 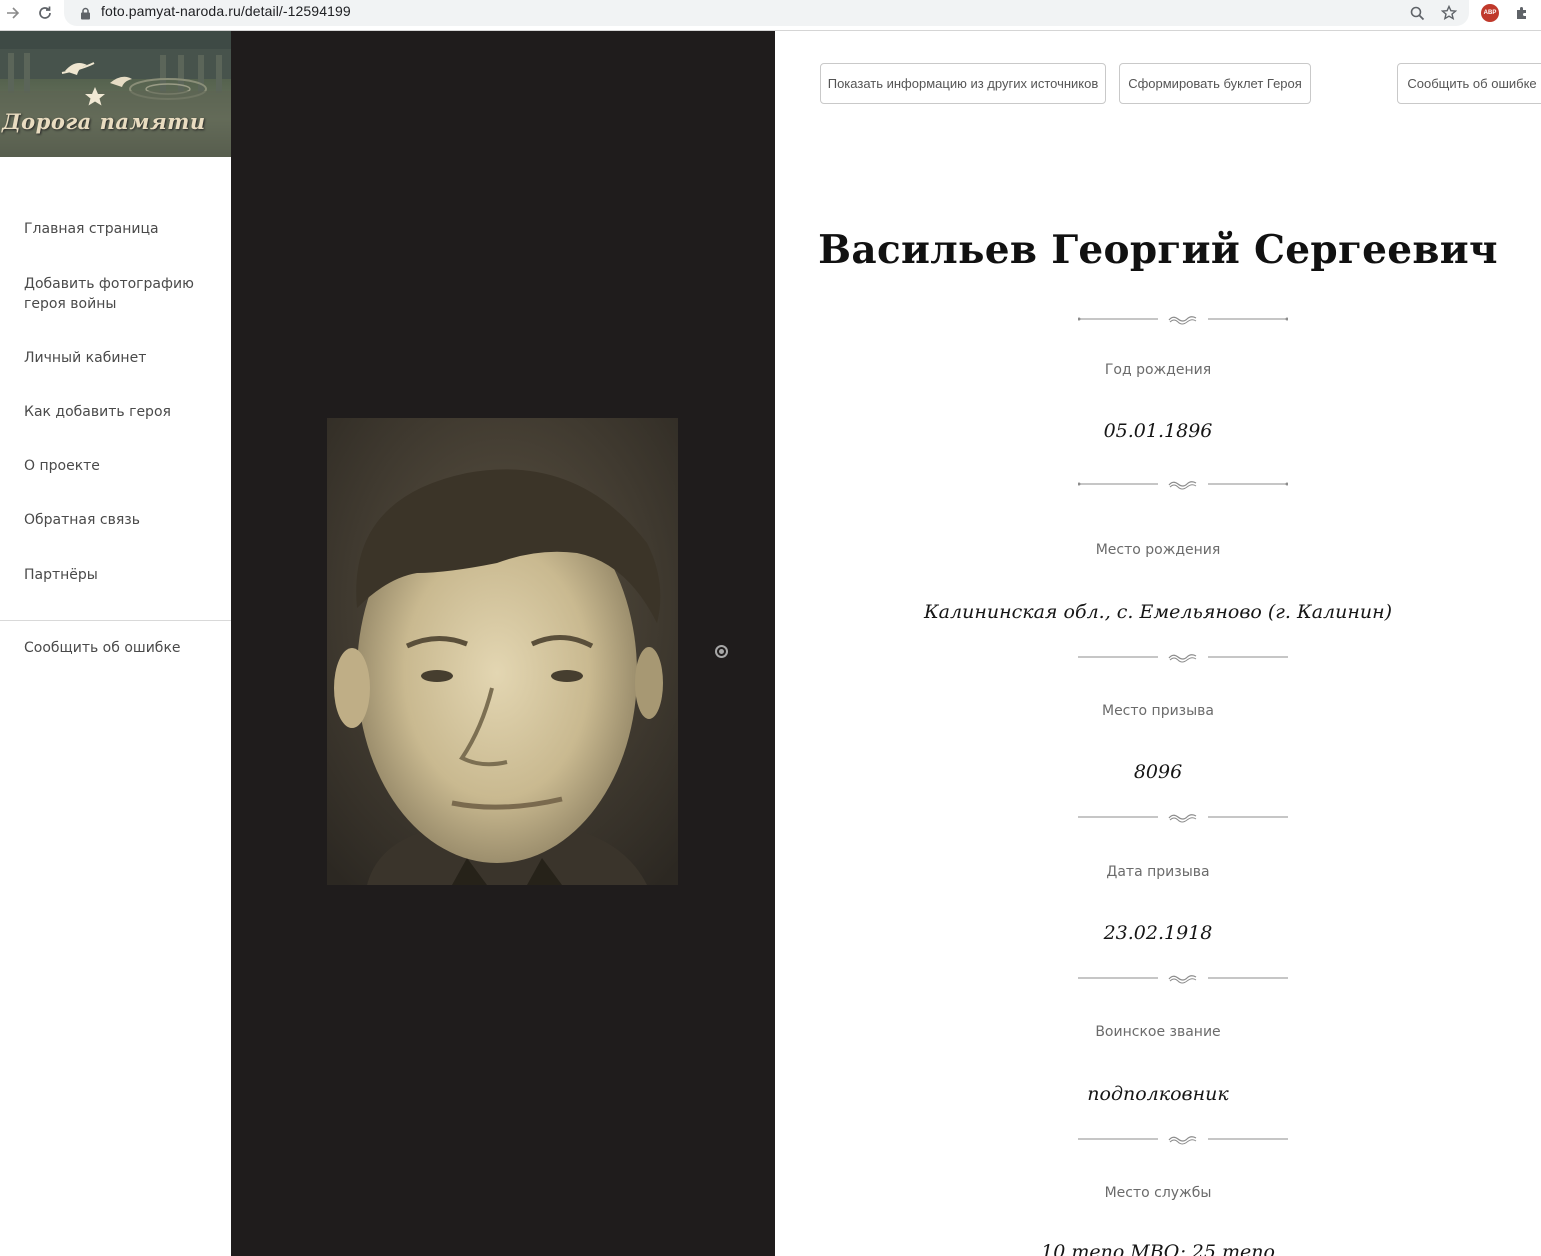 I want to click on field-value-conscription-place: 8096, so click(x=1158, y=772).